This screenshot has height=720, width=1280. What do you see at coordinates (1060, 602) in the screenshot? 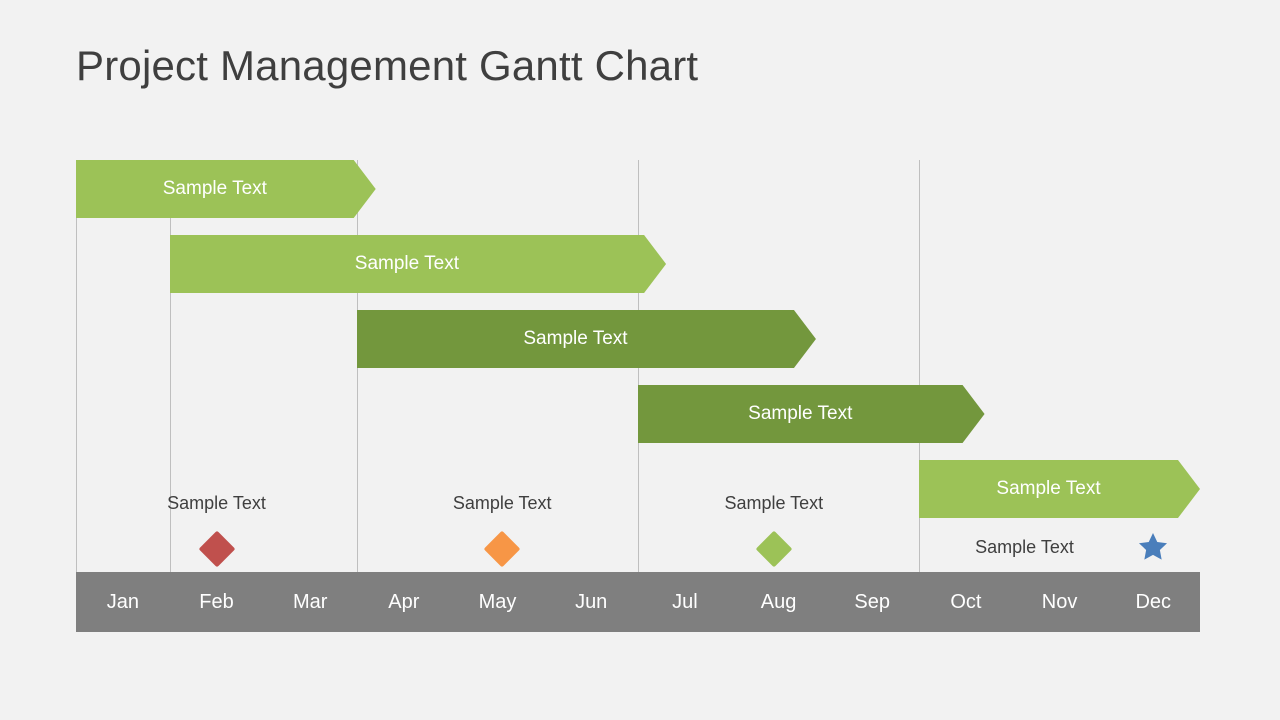
I see `month-label-nov: Nov` at bounding box center [1060, 602].